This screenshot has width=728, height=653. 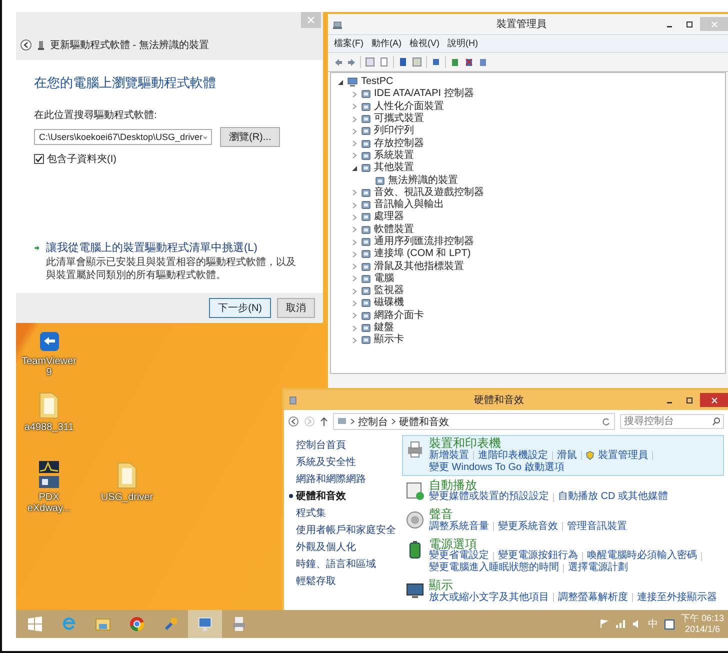 What do you see at coordinates (403, 62) in the screenshot?
I see `help-icon` at bounding box center [403, 62].